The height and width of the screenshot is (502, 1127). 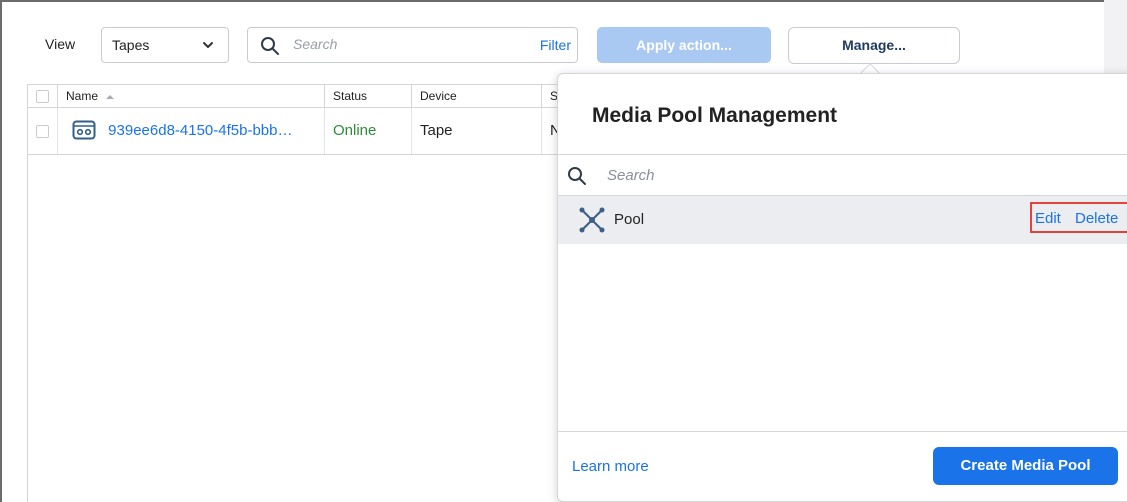 I want to click on pool-search-input: Search, so click(x=631, y=175).